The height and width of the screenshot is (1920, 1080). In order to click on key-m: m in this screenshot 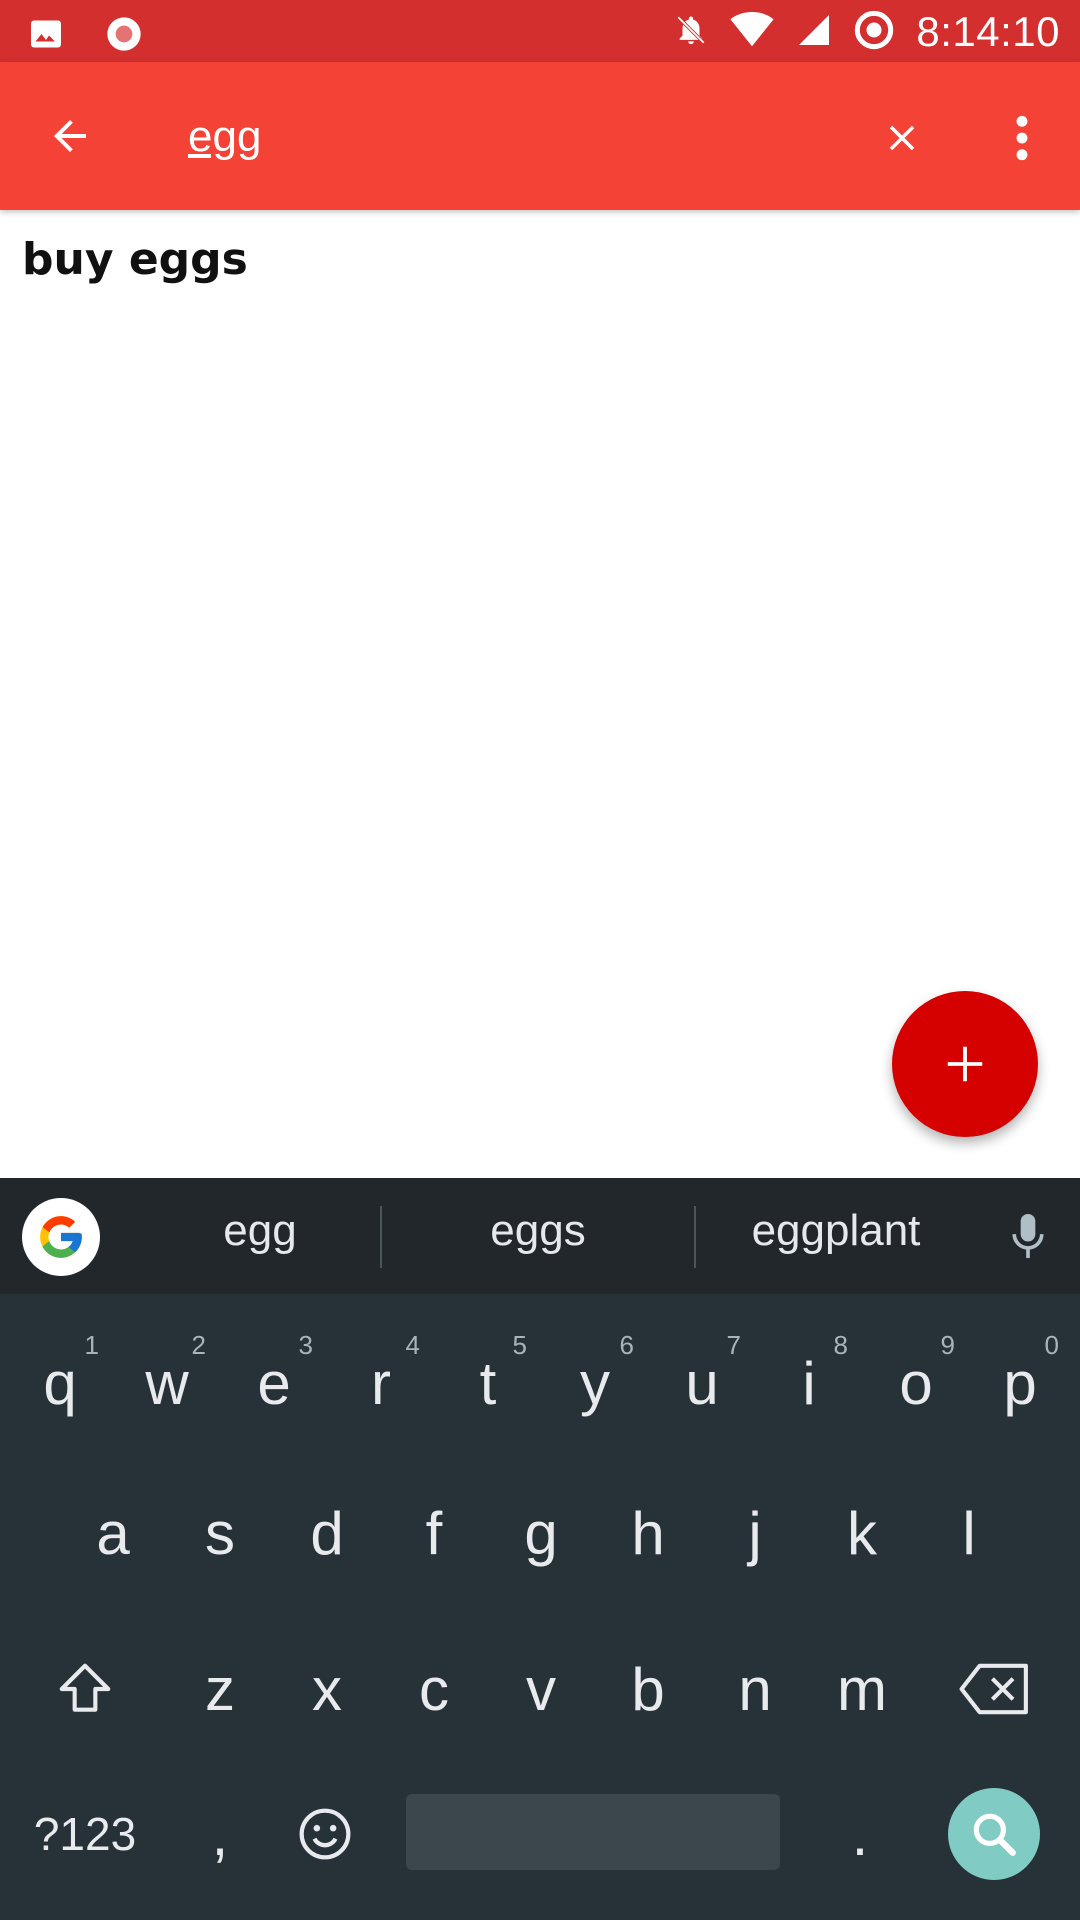, I will do `click(862, 1689)`.